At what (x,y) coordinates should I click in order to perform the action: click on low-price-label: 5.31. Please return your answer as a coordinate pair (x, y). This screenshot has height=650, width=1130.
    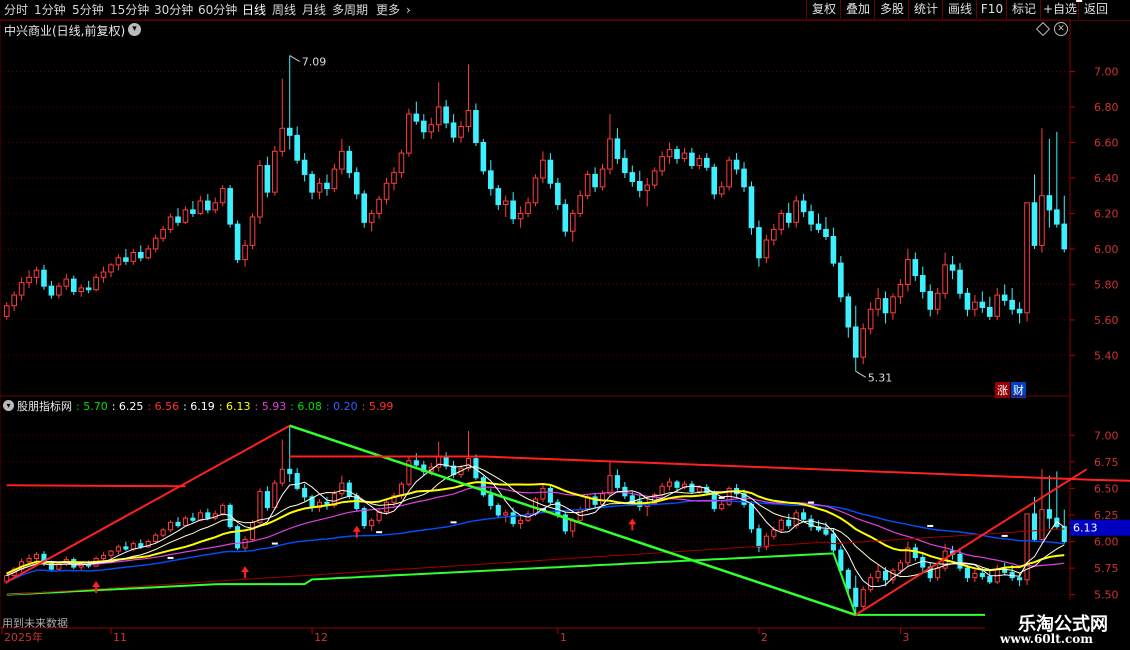
    Looking at the image, I should click on (880, 377).